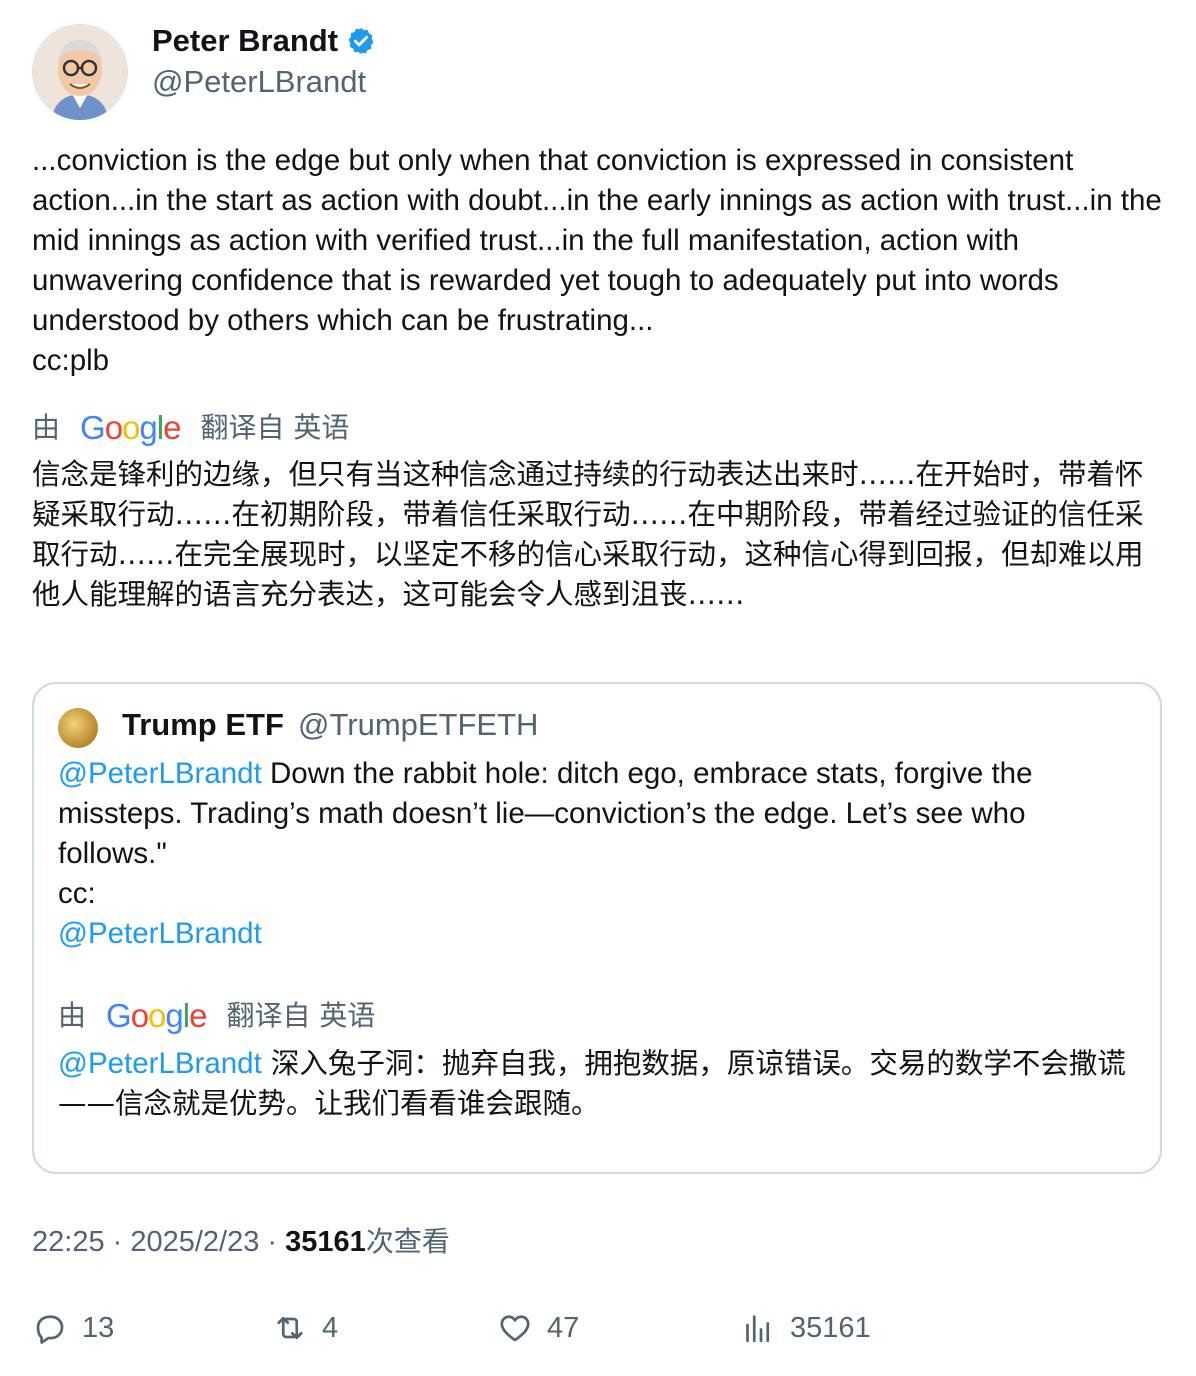  What do you see at coordinates (160, 1063) in the screenshot?
I see `translated-mention-link: @PeterLBrandt` at bounding box center [160, 1063].